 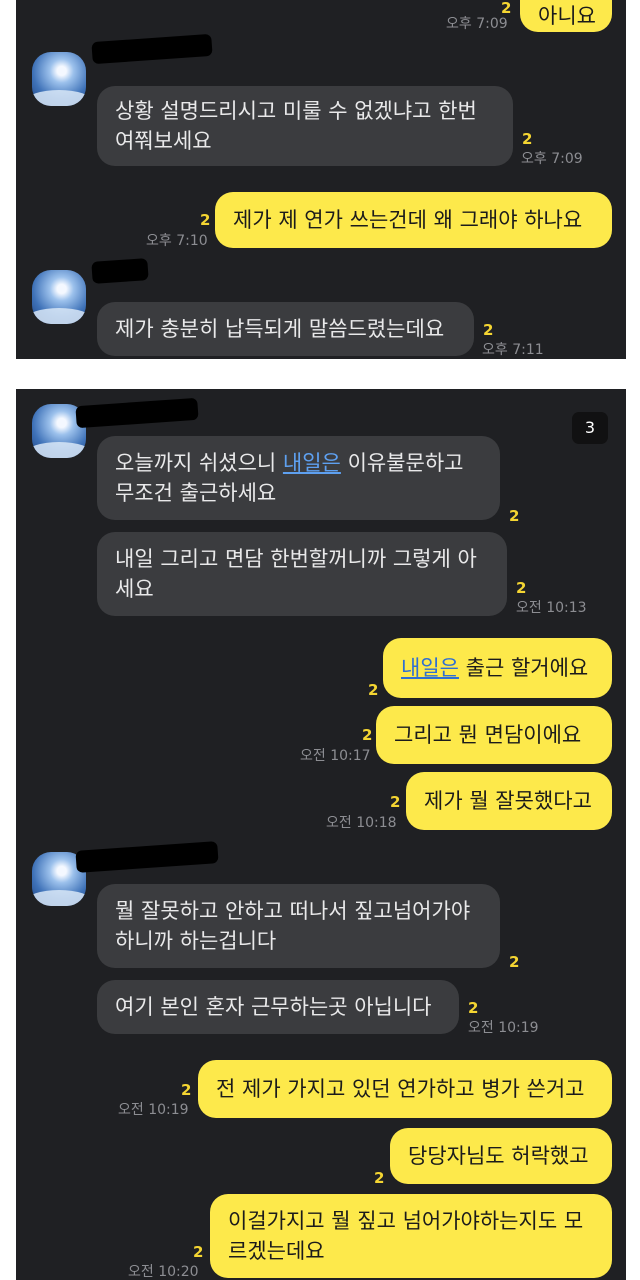 What do you see at coordinates (590, 428) in the screenshot?
I see `unread-badge: 3` at bounding box center [590, 428].